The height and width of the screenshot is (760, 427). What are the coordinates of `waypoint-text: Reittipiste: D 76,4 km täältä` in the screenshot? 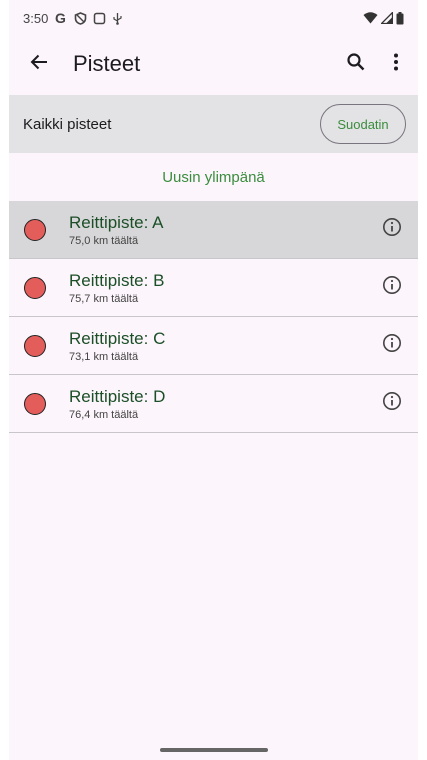 It's located at (117, 404).